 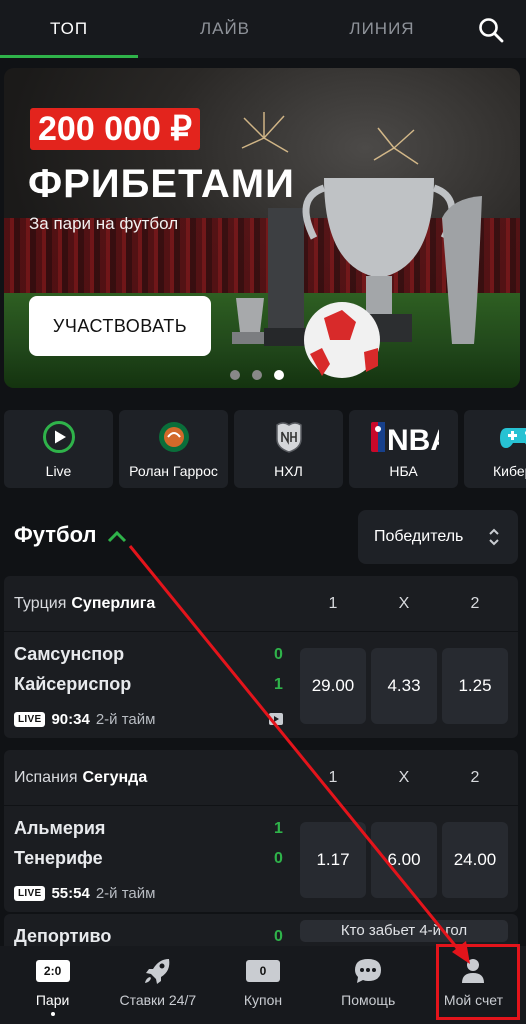 I want to click on live-stream-icon, so click(x=276, y=719).